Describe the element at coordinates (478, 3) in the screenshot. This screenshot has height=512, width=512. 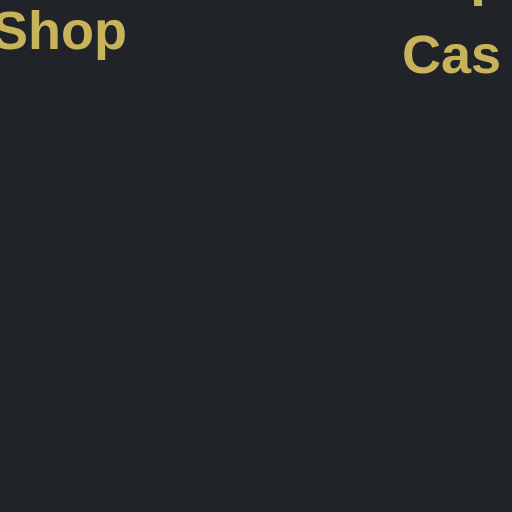
I see `cropped-glyph-fragment` at that location.